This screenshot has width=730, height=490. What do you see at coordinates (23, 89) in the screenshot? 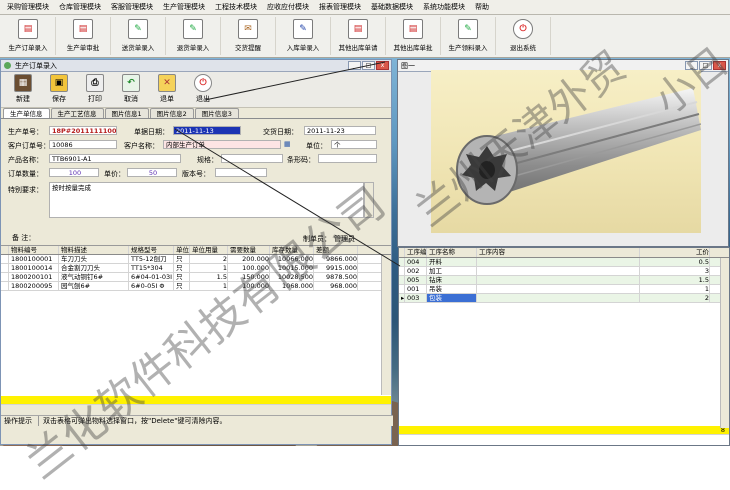
I see `new-button: ▦ 新建` at bounding box center [23, 89].